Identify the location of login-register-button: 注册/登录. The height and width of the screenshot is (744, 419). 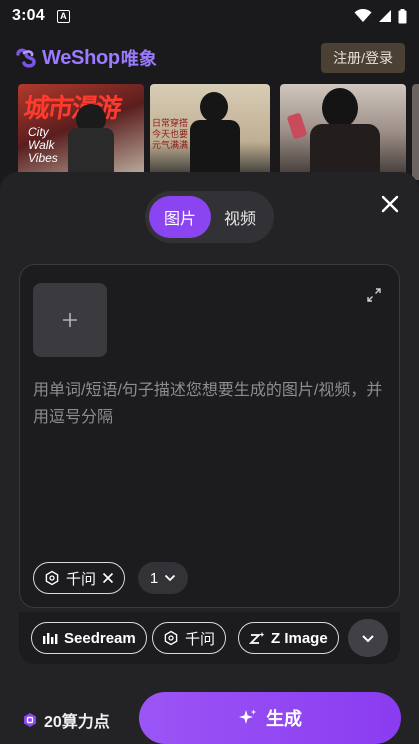
(363, 58).